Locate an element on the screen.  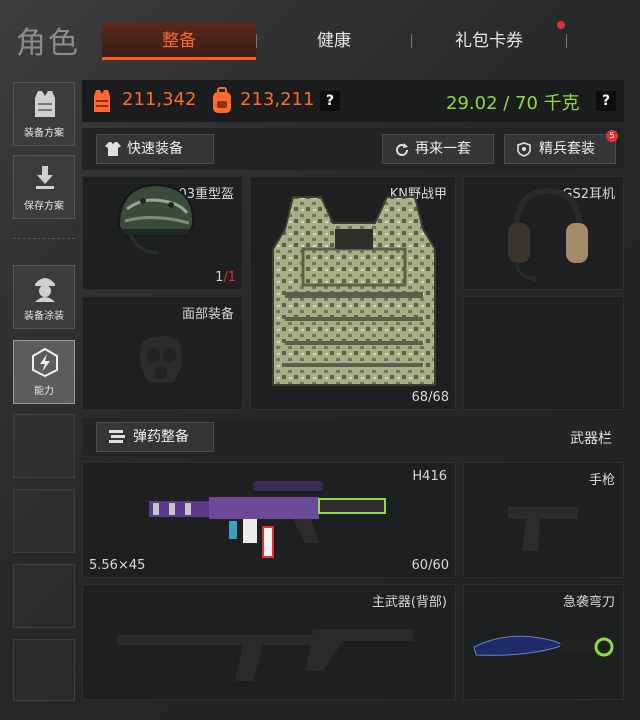
sidebar-item-label: 装备涂装 is located at coordinates (44, 316).